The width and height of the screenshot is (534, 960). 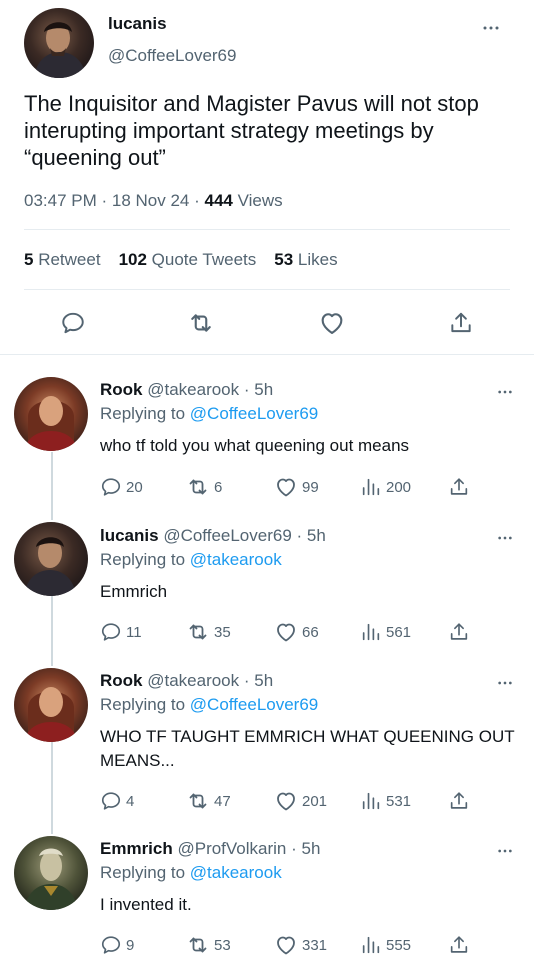 I want to click on reply-header: lucanis @CoffeeLover69 · 5h, so click(x=213, y=536).